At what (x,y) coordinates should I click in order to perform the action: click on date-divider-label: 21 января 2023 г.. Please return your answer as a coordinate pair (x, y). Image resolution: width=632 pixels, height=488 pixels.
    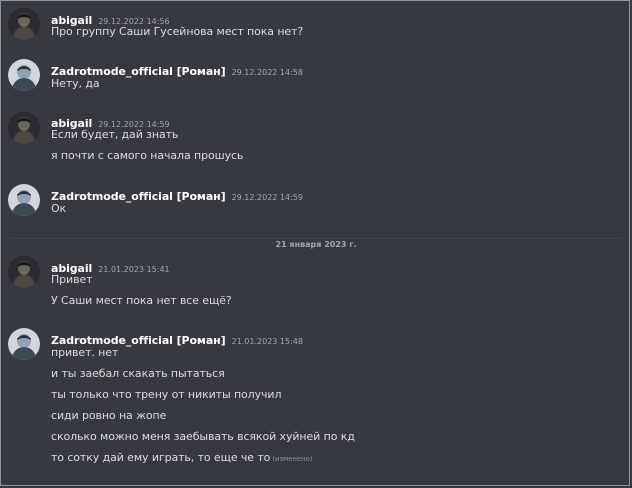
    Looking at the image, I should click on (316, 244).